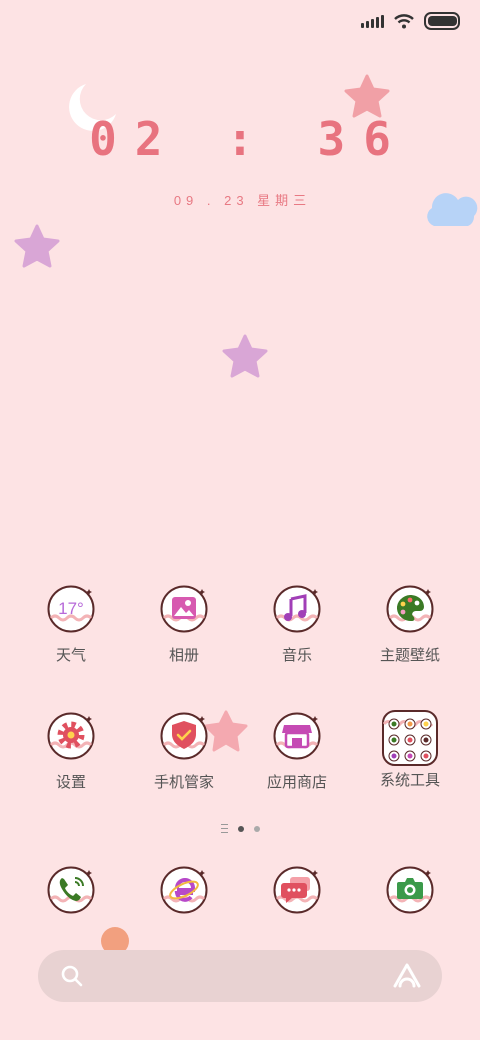  Describe the element at coordinates (410, 609) in the screenshot. I see `palette-icon` at that location.